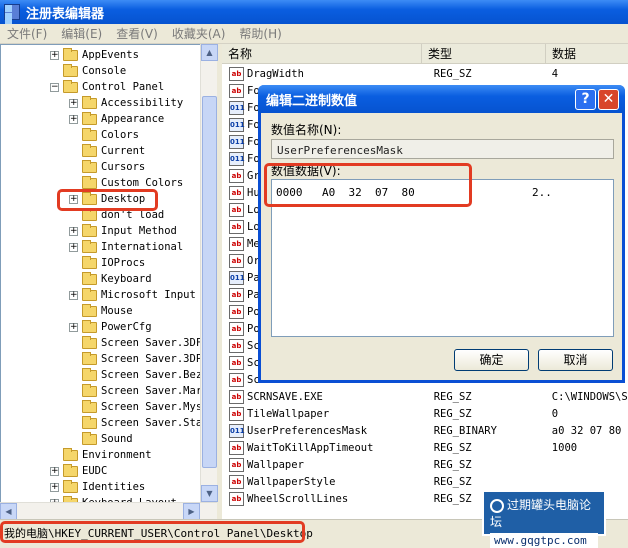 Image resolution: width=628 pixels, height=548 pixels. What do you see at coordinates (135, 343) in the screenshot?
I see `tree-node: Screen Saver.3DF` at bounding box center [135, 343].